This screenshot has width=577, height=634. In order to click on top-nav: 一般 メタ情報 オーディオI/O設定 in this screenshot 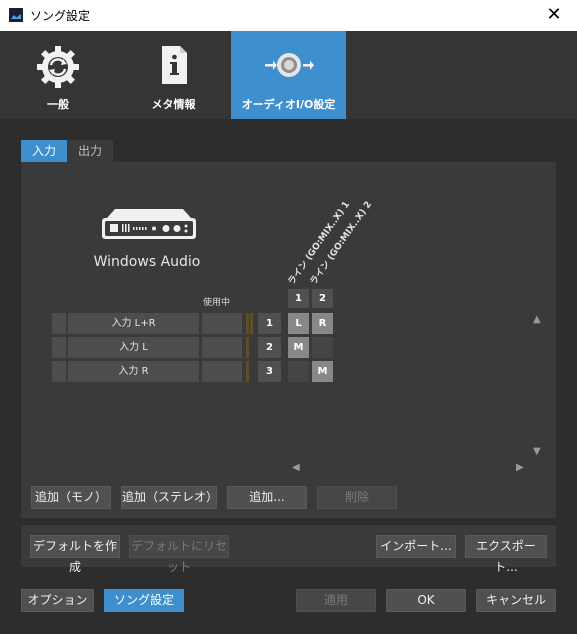, I will do `click(288, 75)`.